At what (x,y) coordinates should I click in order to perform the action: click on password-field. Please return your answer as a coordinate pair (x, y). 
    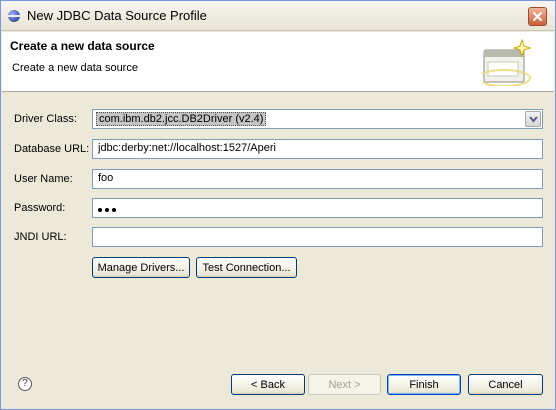
    Looking at the image, I should click on (317, 208).